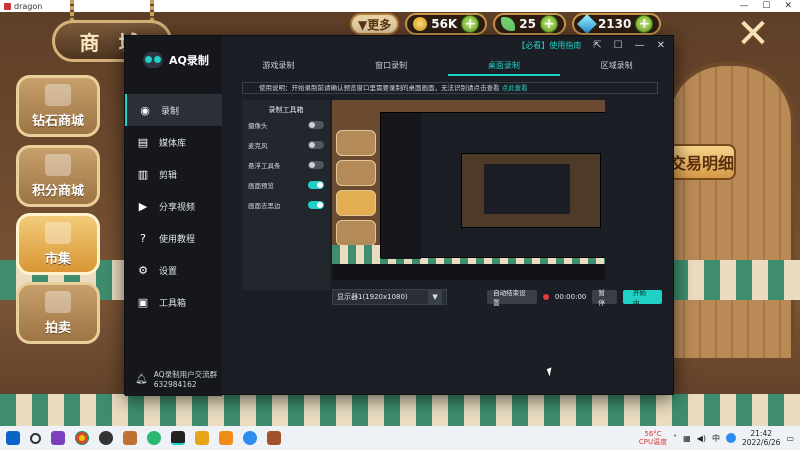  Describe the element at coordinates (642, 298) in the screenshot. I see `start-record-button: 开始中` at that location.